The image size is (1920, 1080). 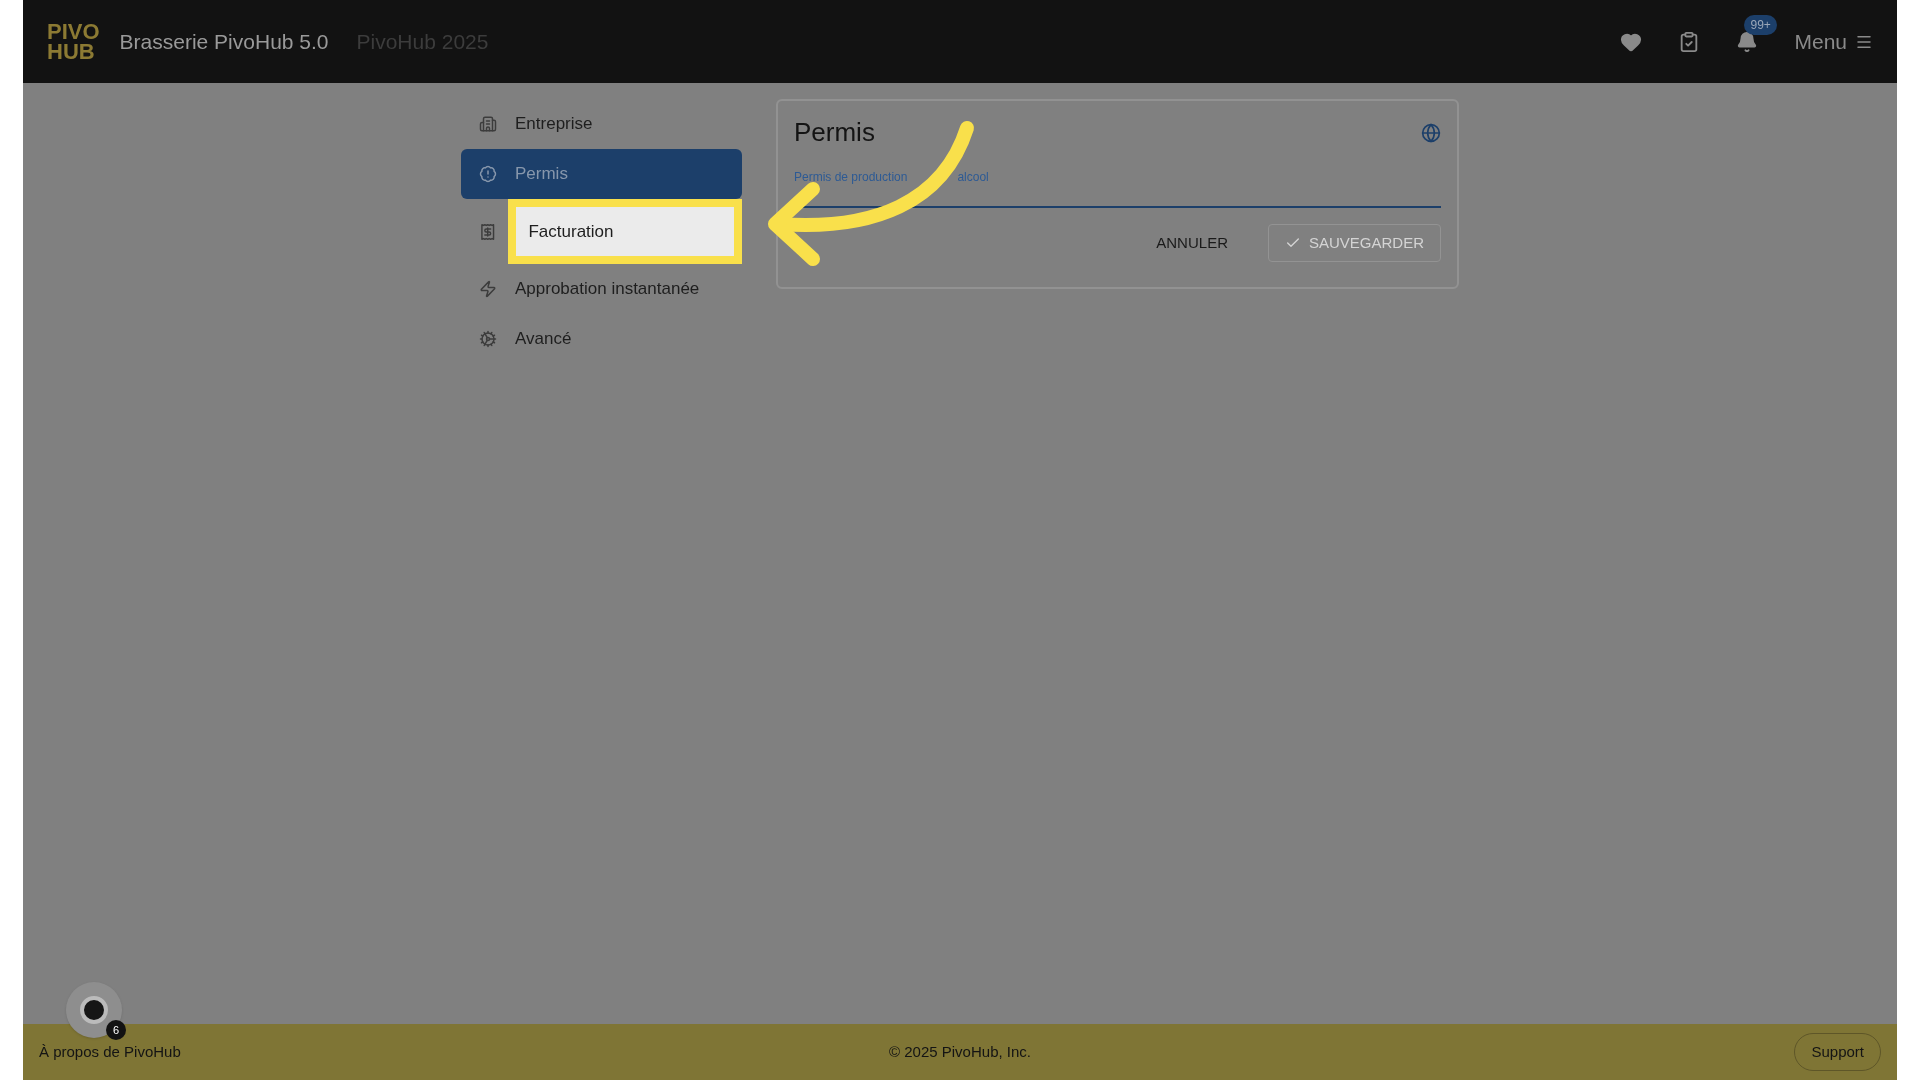 I want to click on receipt-icon, so click(x=488, y=231).